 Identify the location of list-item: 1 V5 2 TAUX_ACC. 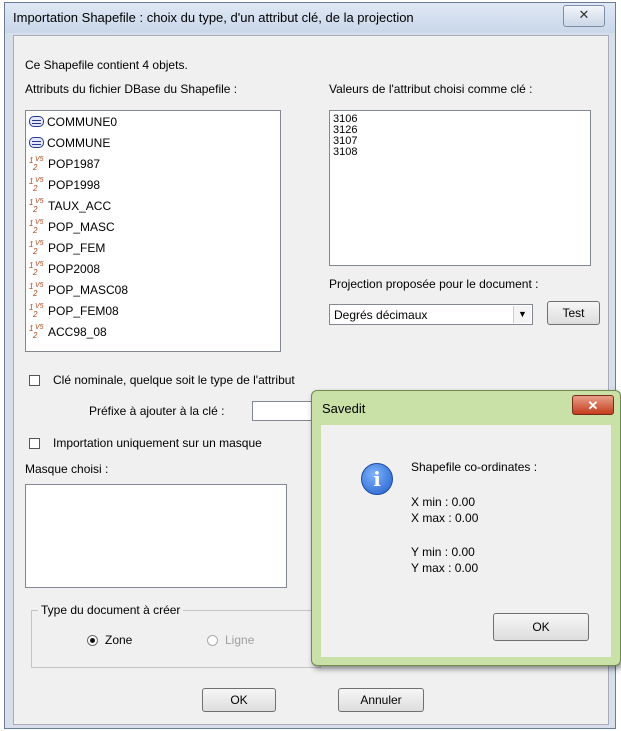
(153, 205).